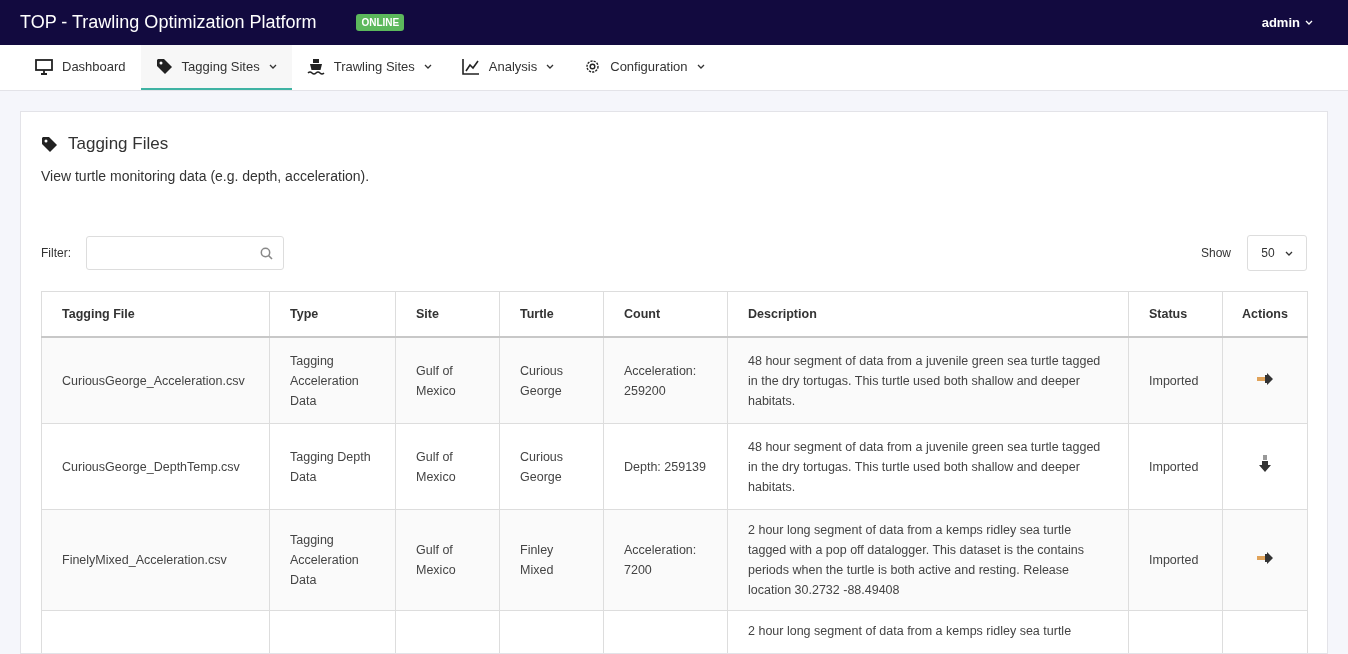  I want to click on file-name: FinelyMixed_Acceleration.csv, so click(144, 560).